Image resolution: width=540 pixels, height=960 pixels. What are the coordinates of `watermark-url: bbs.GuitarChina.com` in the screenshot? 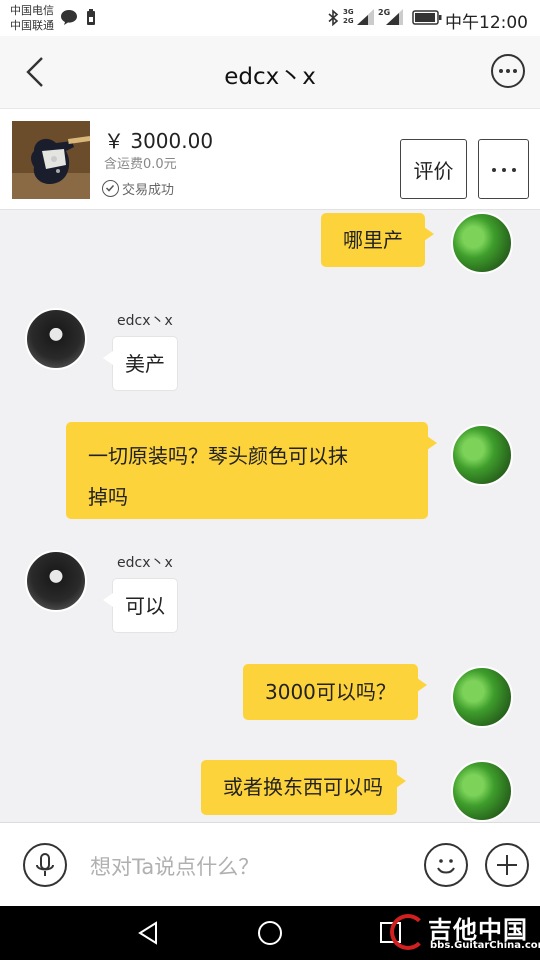 It's located at (485, 945).